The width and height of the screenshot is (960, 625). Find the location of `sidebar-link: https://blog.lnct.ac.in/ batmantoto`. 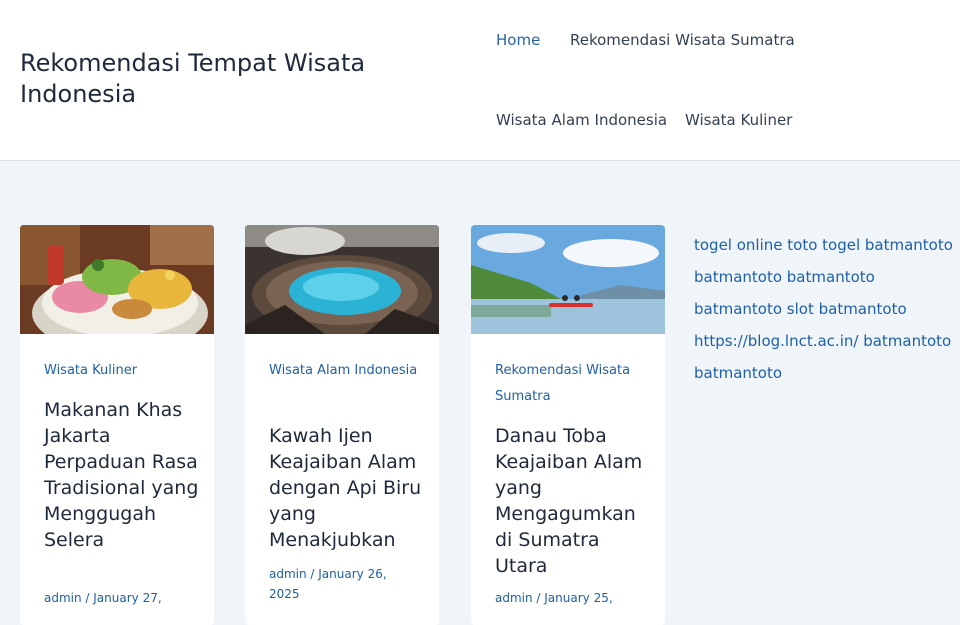

sidebar-link: https://blog.lnct.ac.in/ batmantoto is located at coordinates (824, 341).